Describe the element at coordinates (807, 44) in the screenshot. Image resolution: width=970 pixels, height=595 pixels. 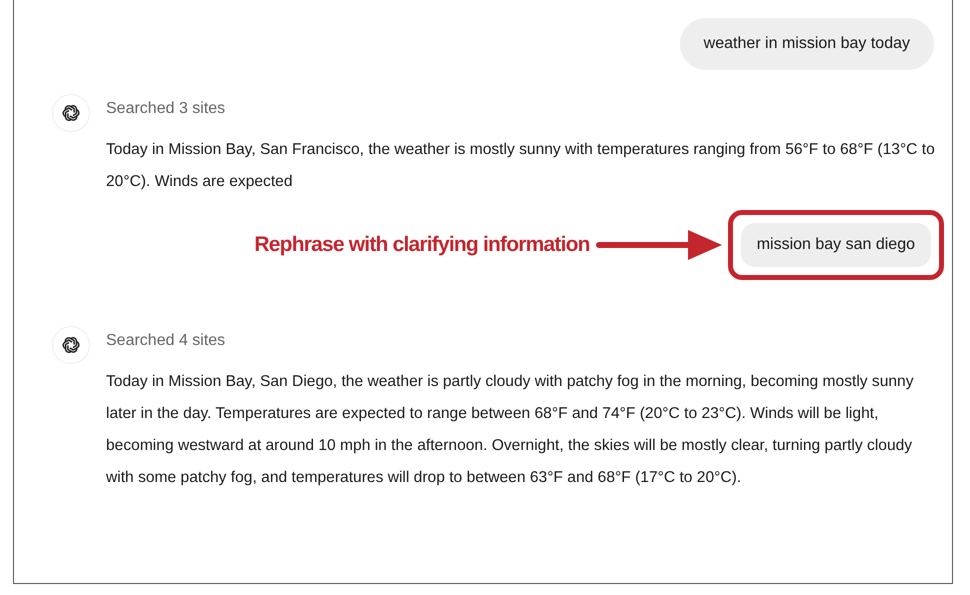
I see `user-message: weather in mission bay today` at that location.